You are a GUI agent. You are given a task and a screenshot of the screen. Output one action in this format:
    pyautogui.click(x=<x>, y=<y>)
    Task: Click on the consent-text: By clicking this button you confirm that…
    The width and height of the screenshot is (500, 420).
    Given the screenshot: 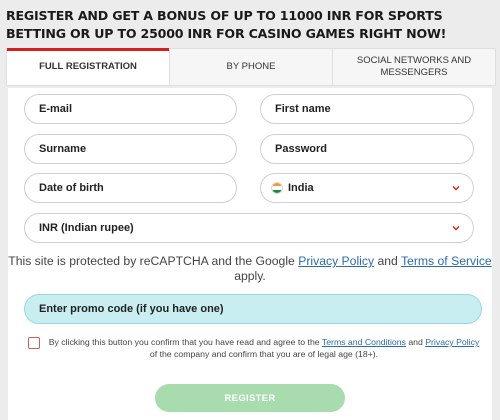 What is the action you would take?
    pyautogui.click(x=264, y=348)
    